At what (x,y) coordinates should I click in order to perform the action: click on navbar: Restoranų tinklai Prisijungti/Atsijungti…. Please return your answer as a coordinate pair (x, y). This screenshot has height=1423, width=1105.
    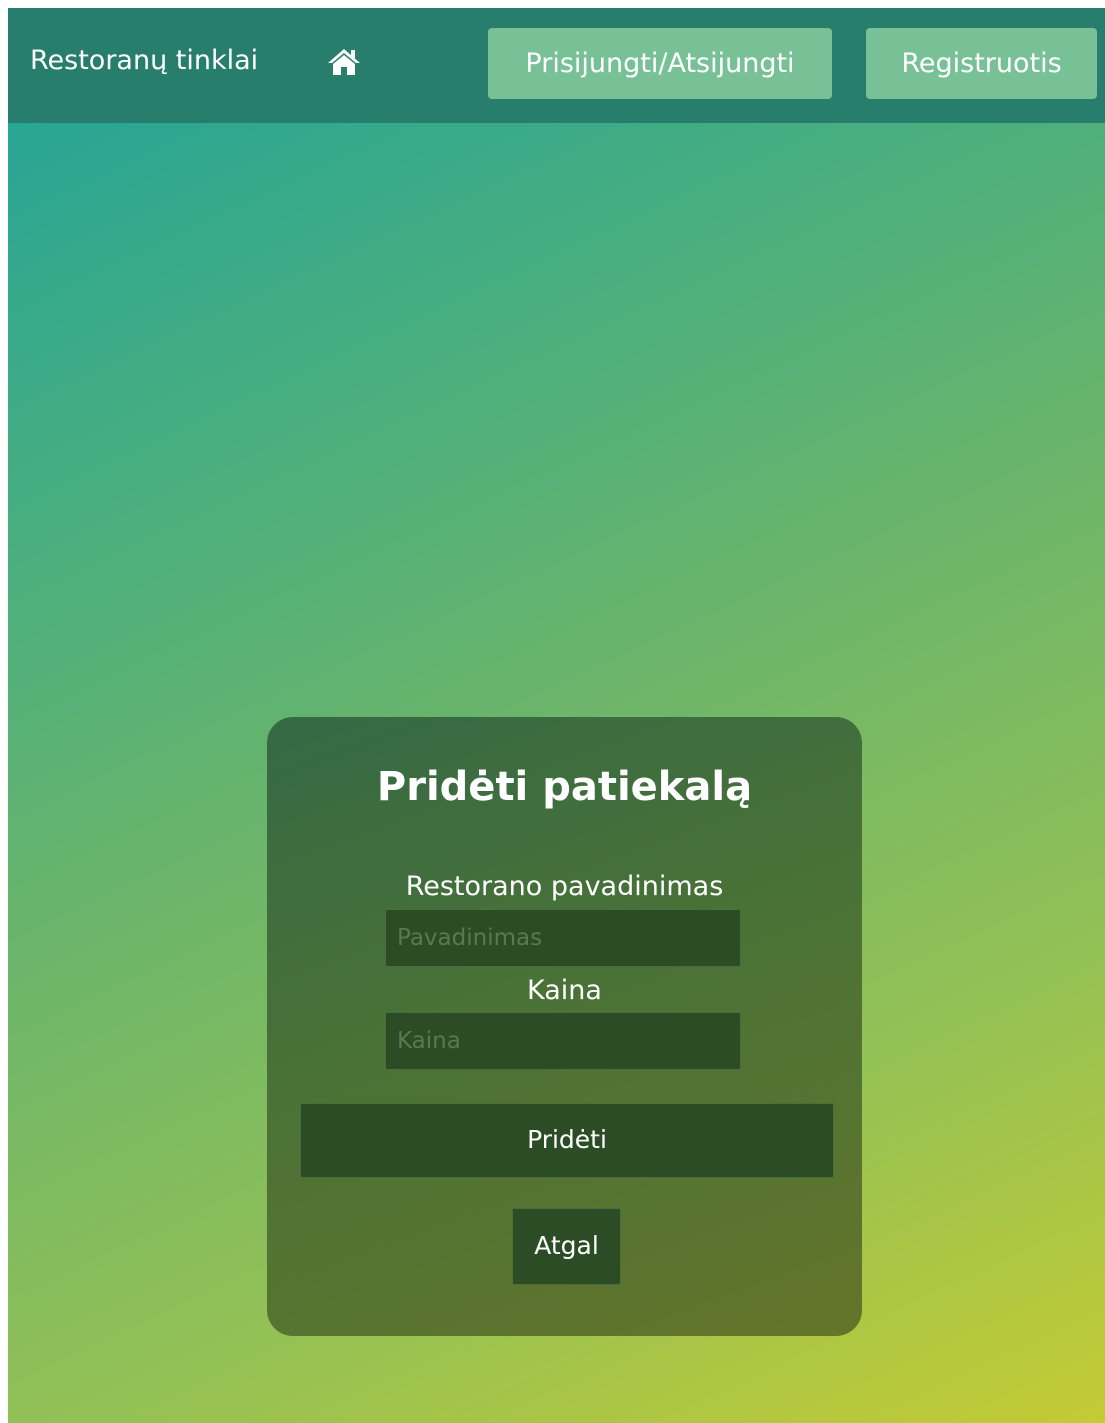
    Looking at the image, I should click on (556, 65).